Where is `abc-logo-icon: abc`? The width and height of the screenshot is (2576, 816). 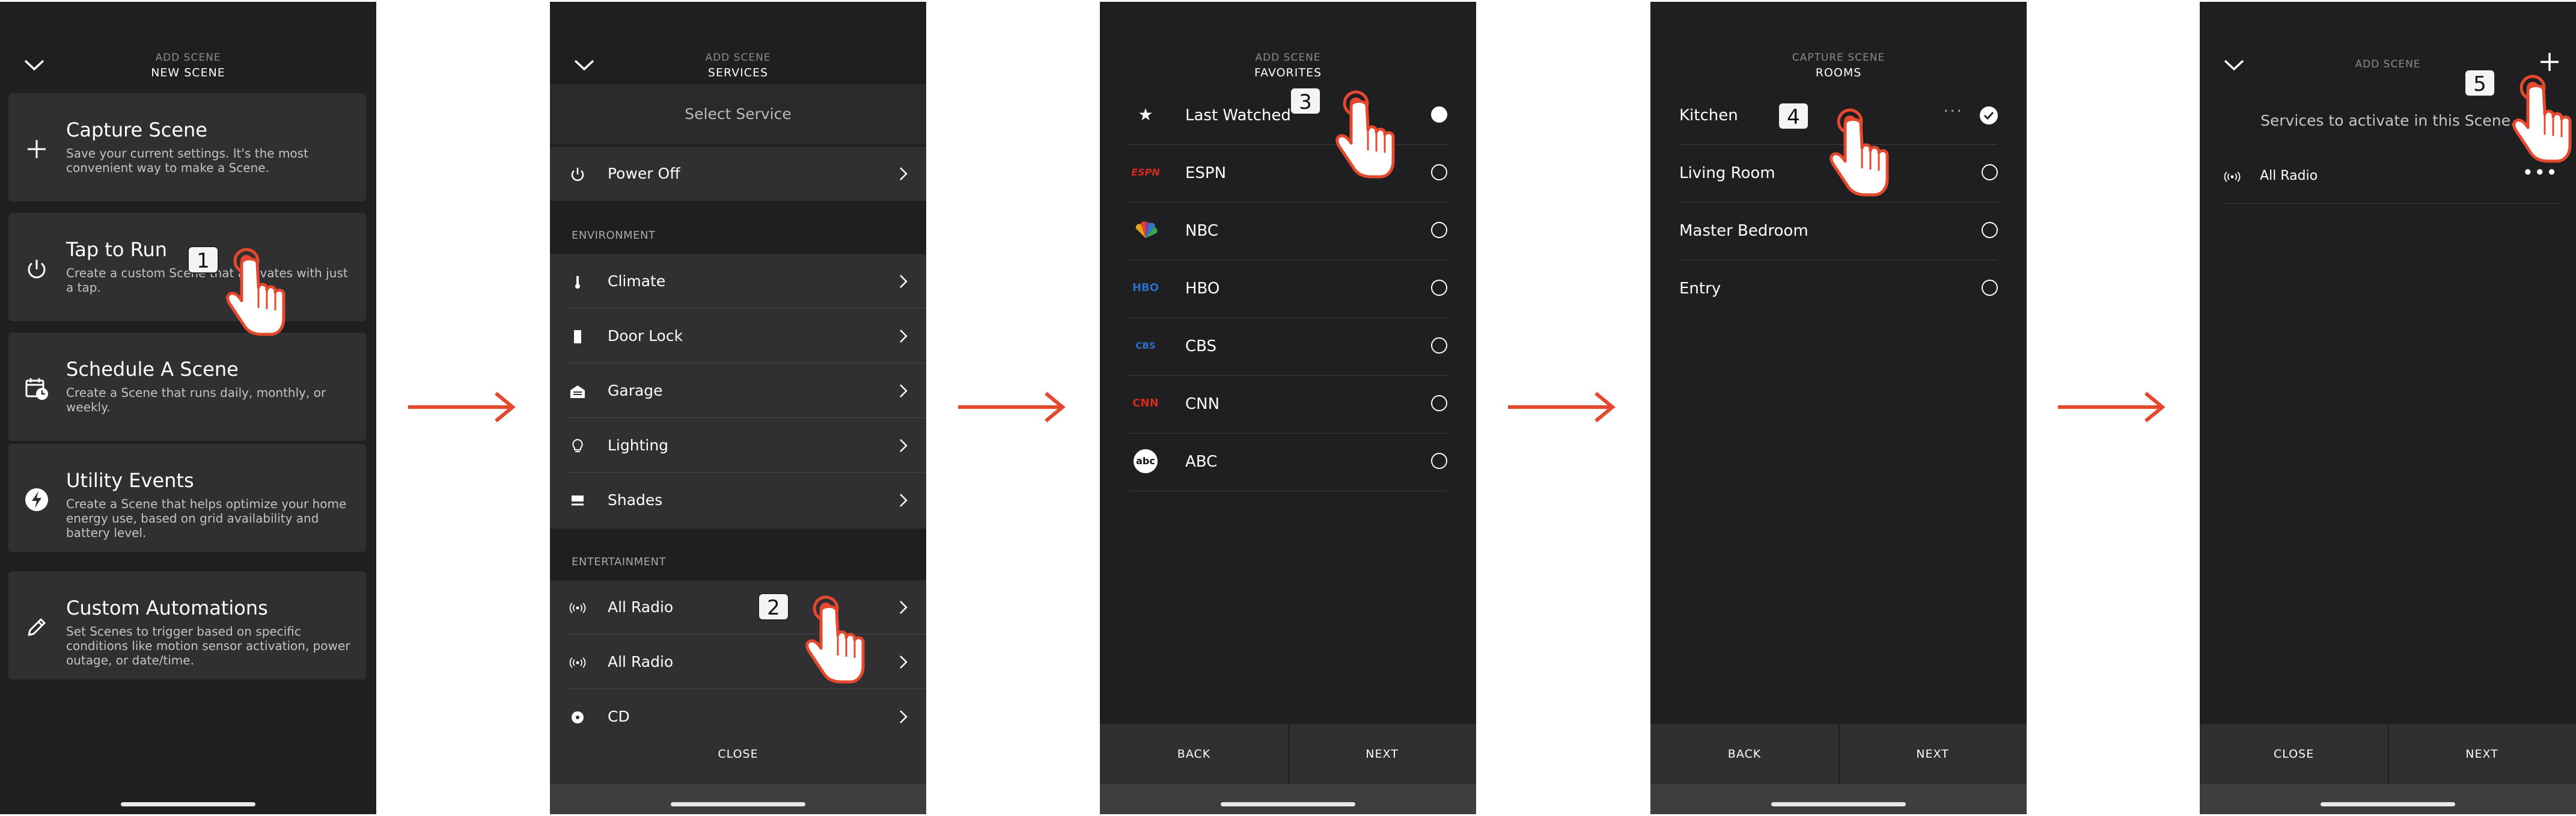 abc-logo-icon: abc is located at coordinates (1146, 461).